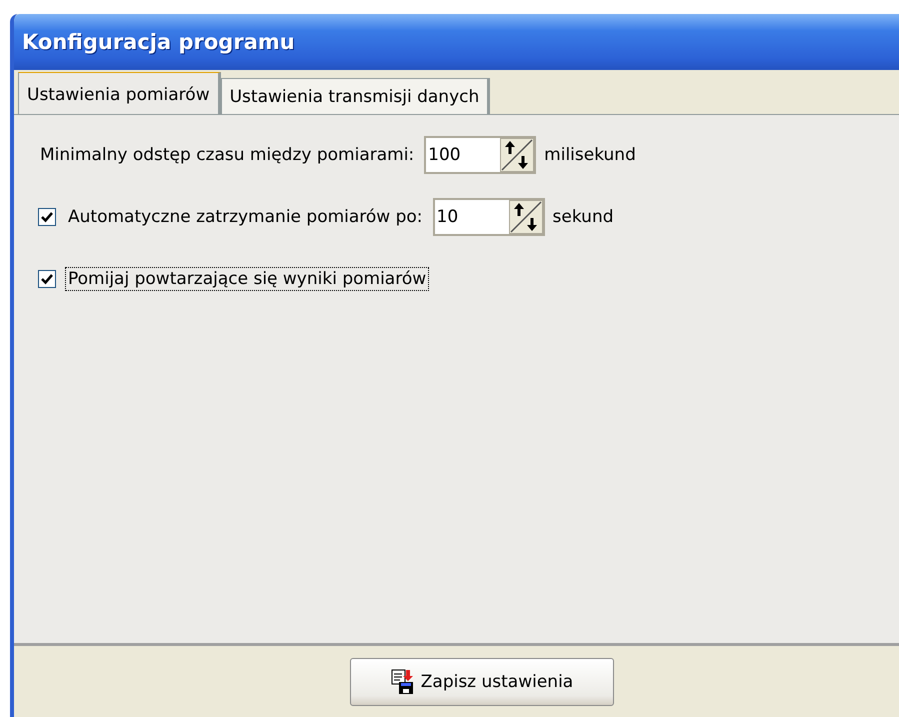 Image resolution: width=899 pixels, height=717 pixels. What do you see at coordinates (590, 155) in the screenshot?
I see `unit-label: milisekund` at bounding box center [590, 155].